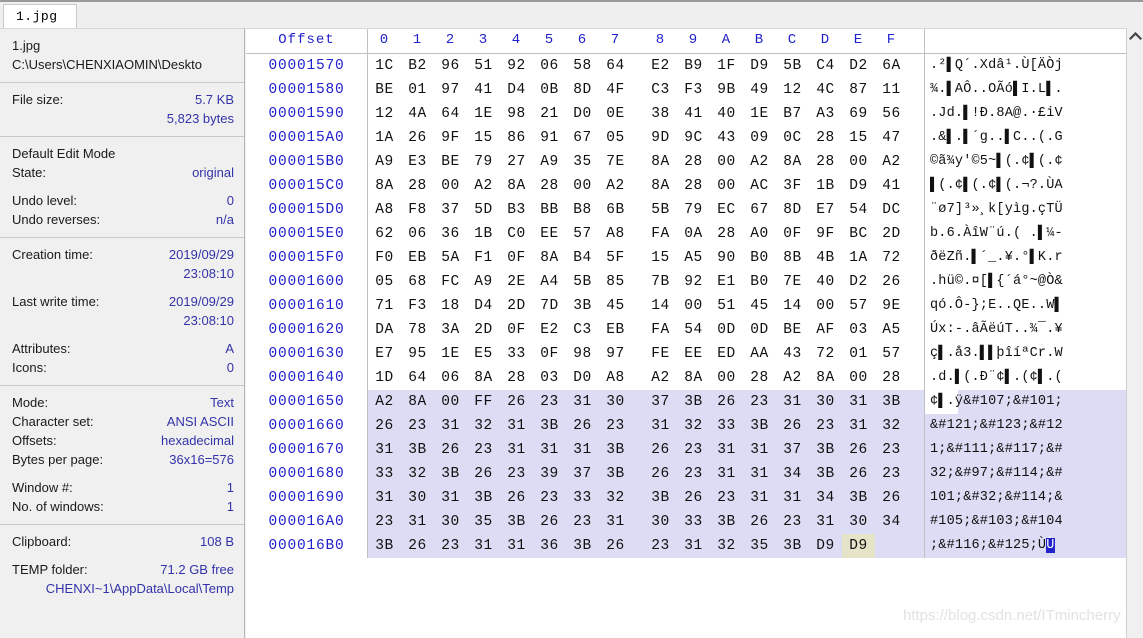 This screenshot has height=638, width=1143. Describe the element at coordinates (825, 234) in the screenshot. I see `hex-byte: 9F` at that location.